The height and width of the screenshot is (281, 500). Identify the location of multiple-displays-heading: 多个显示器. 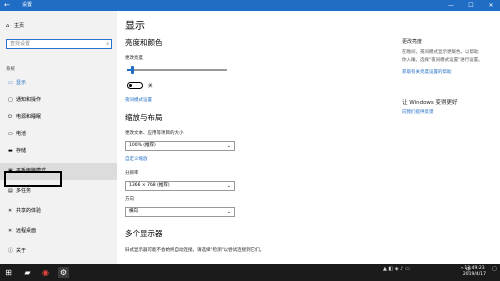
(144, 233).